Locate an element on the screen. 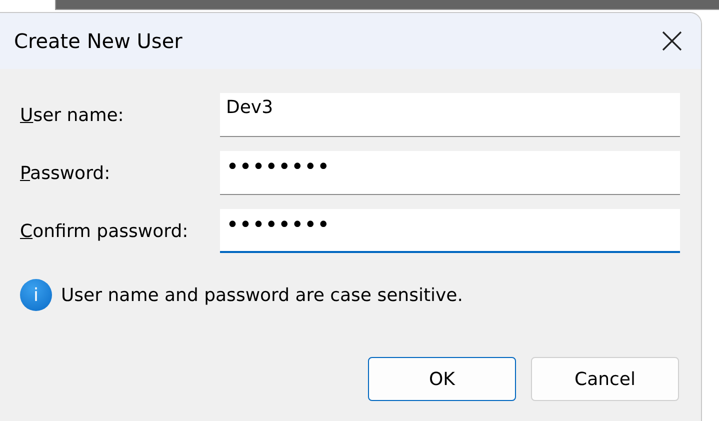  input-field: Dev3 is located at coordinates (450, 115).